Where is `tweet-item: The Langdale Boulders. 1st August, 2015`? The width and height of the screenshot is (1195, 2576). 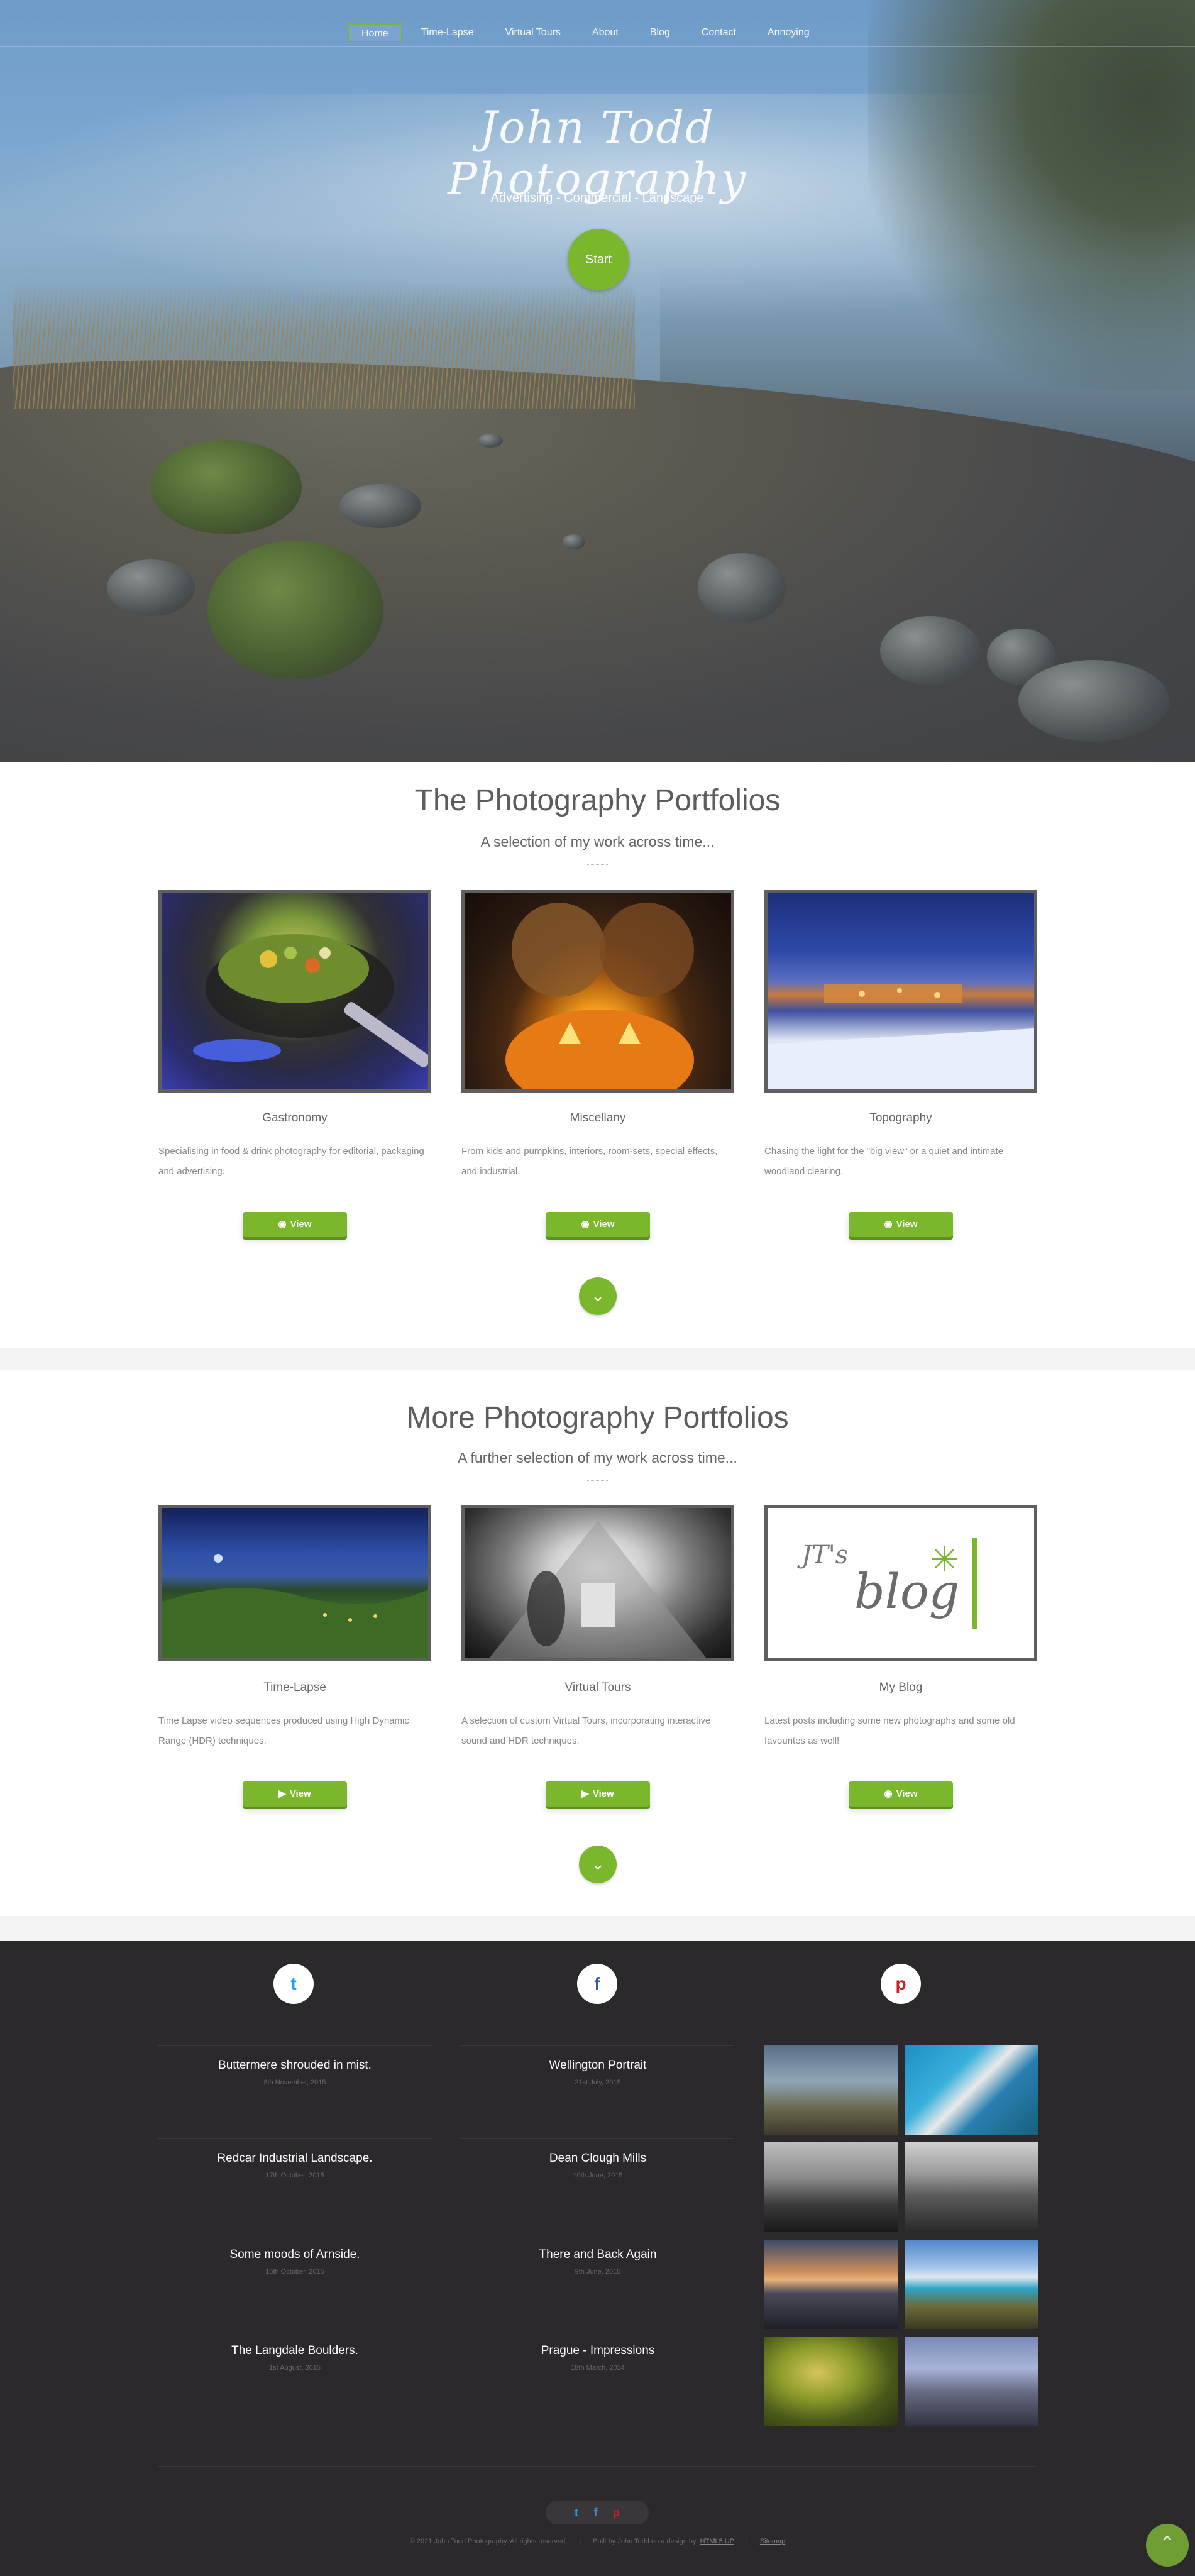 tweet-item: The Langdale Boulders. 1st August, 2015 is located at coordinates (294, 2375).